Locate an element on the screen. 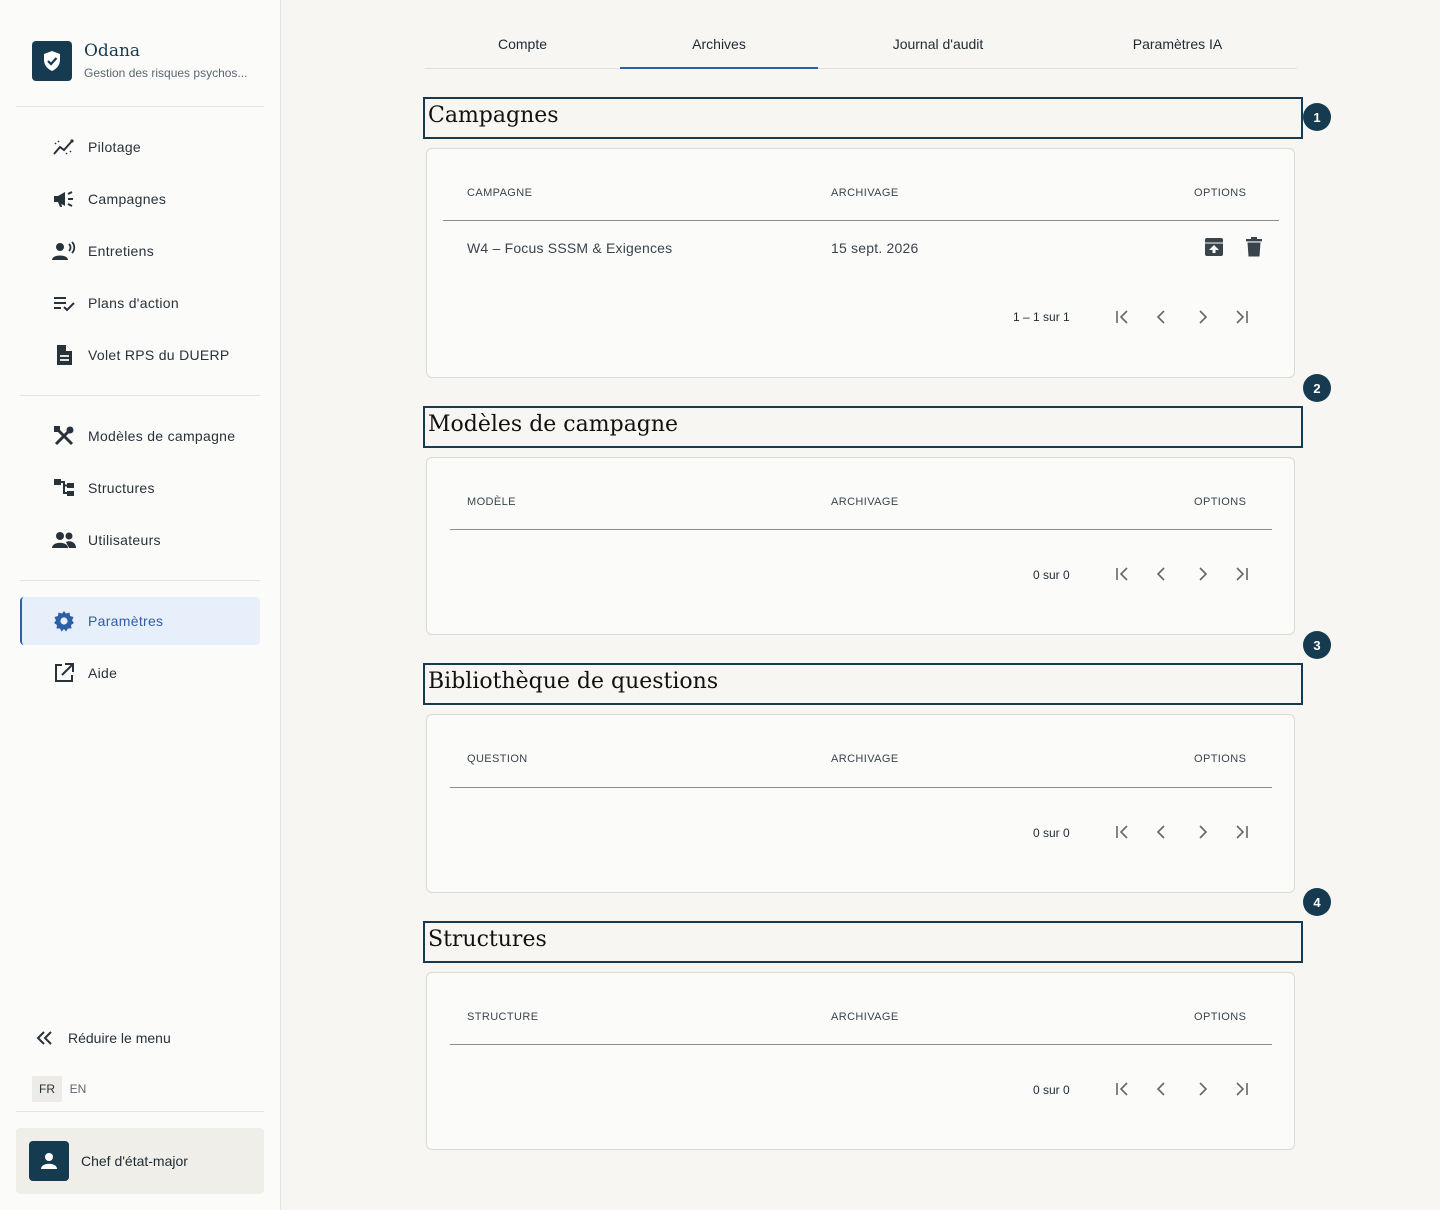 The height and width of the screenshot is (1210, 1440). collapse-menu-button: Réduire le menu is located at coordinates (103, 1038).